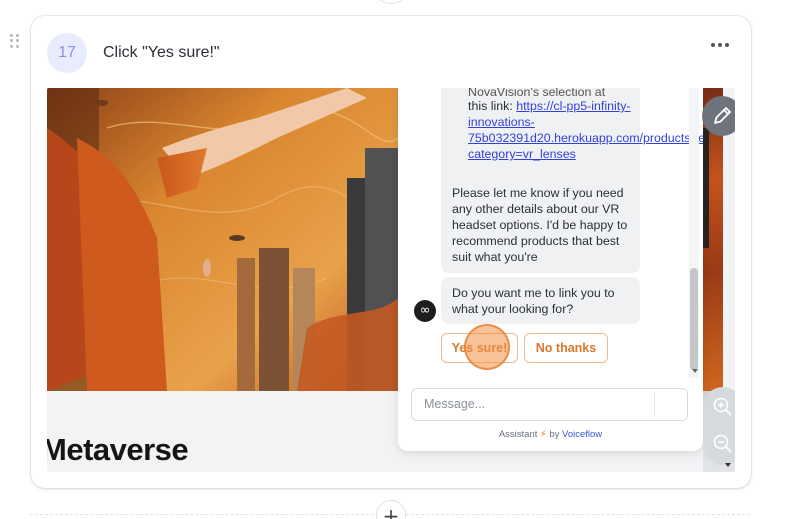  I want to click on hero-title: Metaverse, so click(118, 449).